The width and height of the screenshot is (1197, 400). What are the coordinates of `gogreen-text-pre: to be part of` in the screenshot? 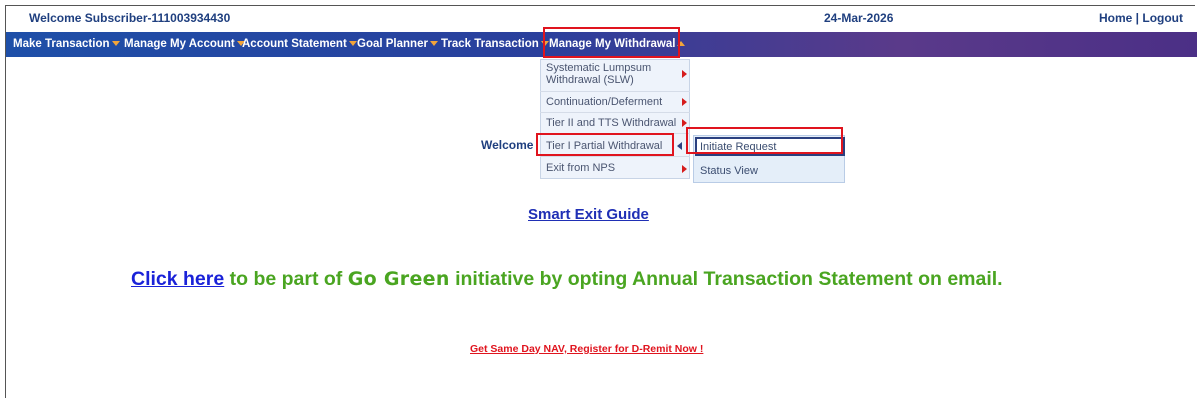 It's located at (286, 279).